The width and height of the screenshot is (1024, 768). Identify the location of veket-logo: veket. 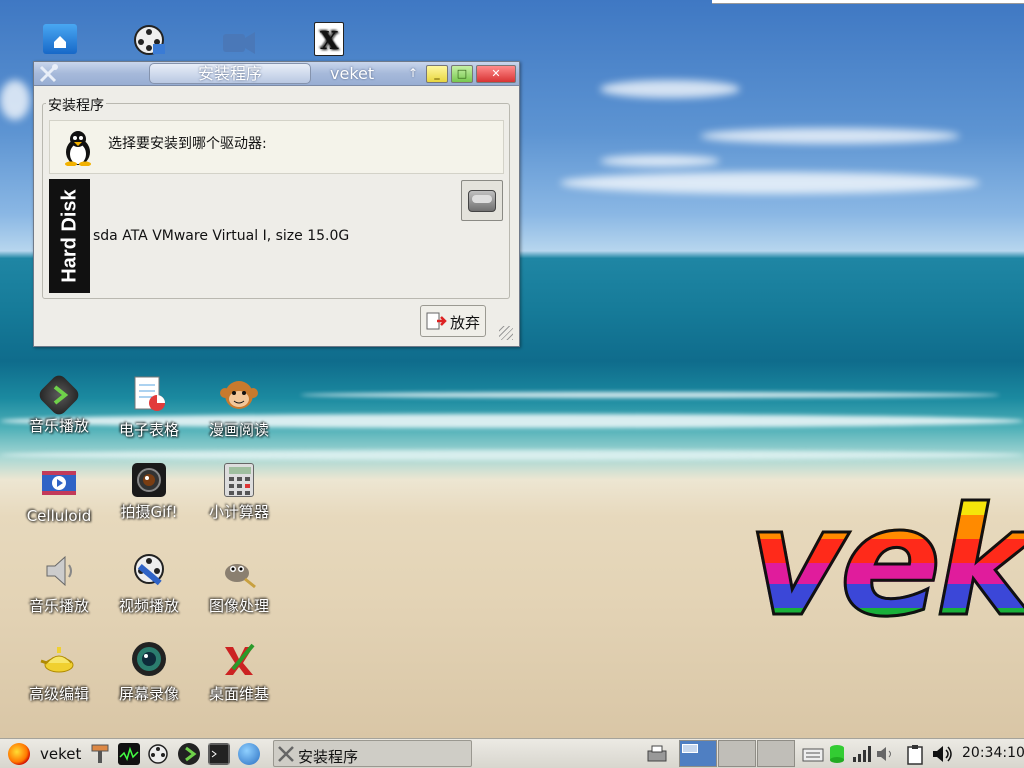
(885, 563).